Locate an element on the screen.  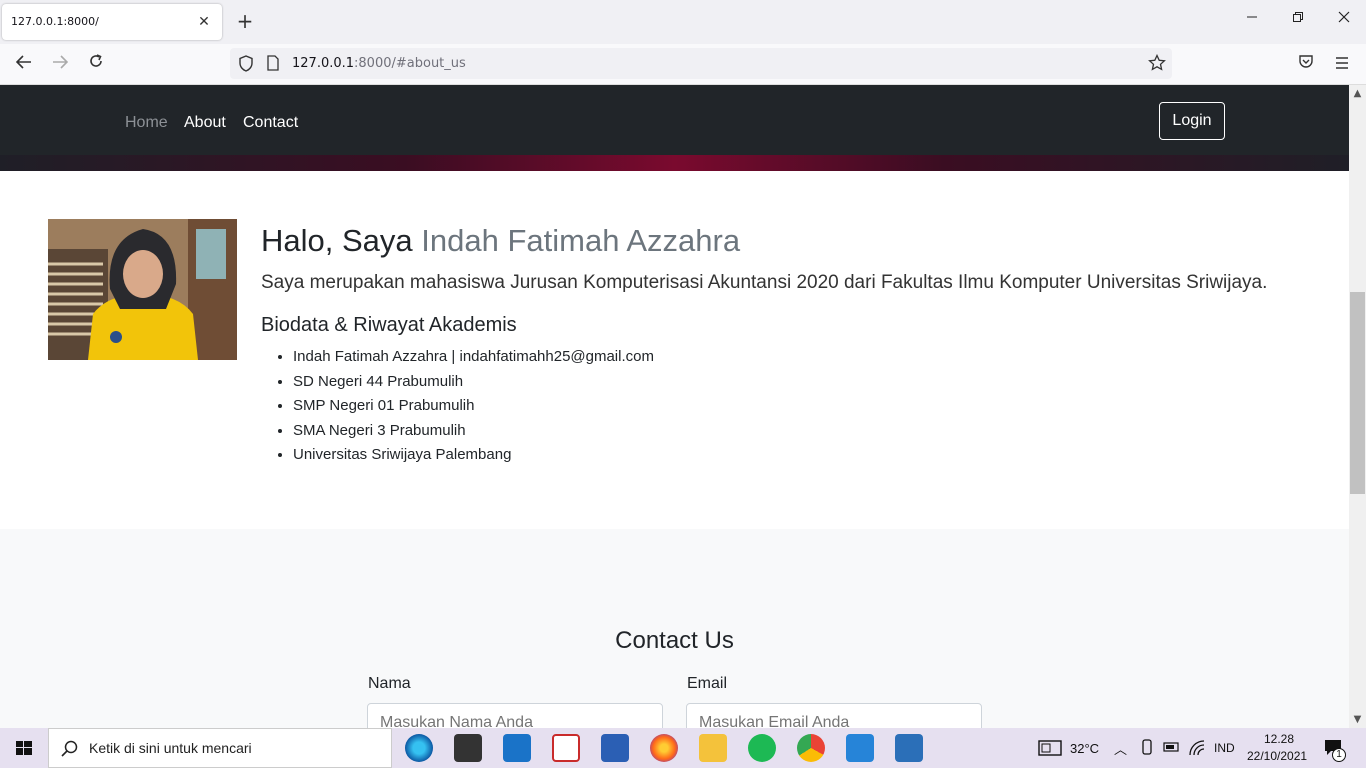
biodata-heading: Biodata & Riwayat Akademis is located at coordinates (389, 325).